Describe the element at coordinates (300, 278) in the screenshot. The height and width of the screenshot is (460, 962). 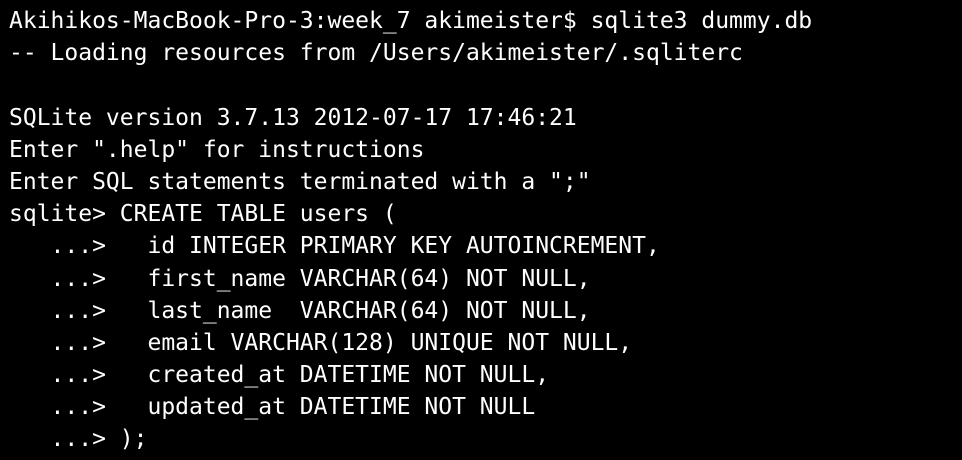
I see `terminal-line-column-first-name: ...> first_name VARCHAR(64) NOT NULL,` at that location.